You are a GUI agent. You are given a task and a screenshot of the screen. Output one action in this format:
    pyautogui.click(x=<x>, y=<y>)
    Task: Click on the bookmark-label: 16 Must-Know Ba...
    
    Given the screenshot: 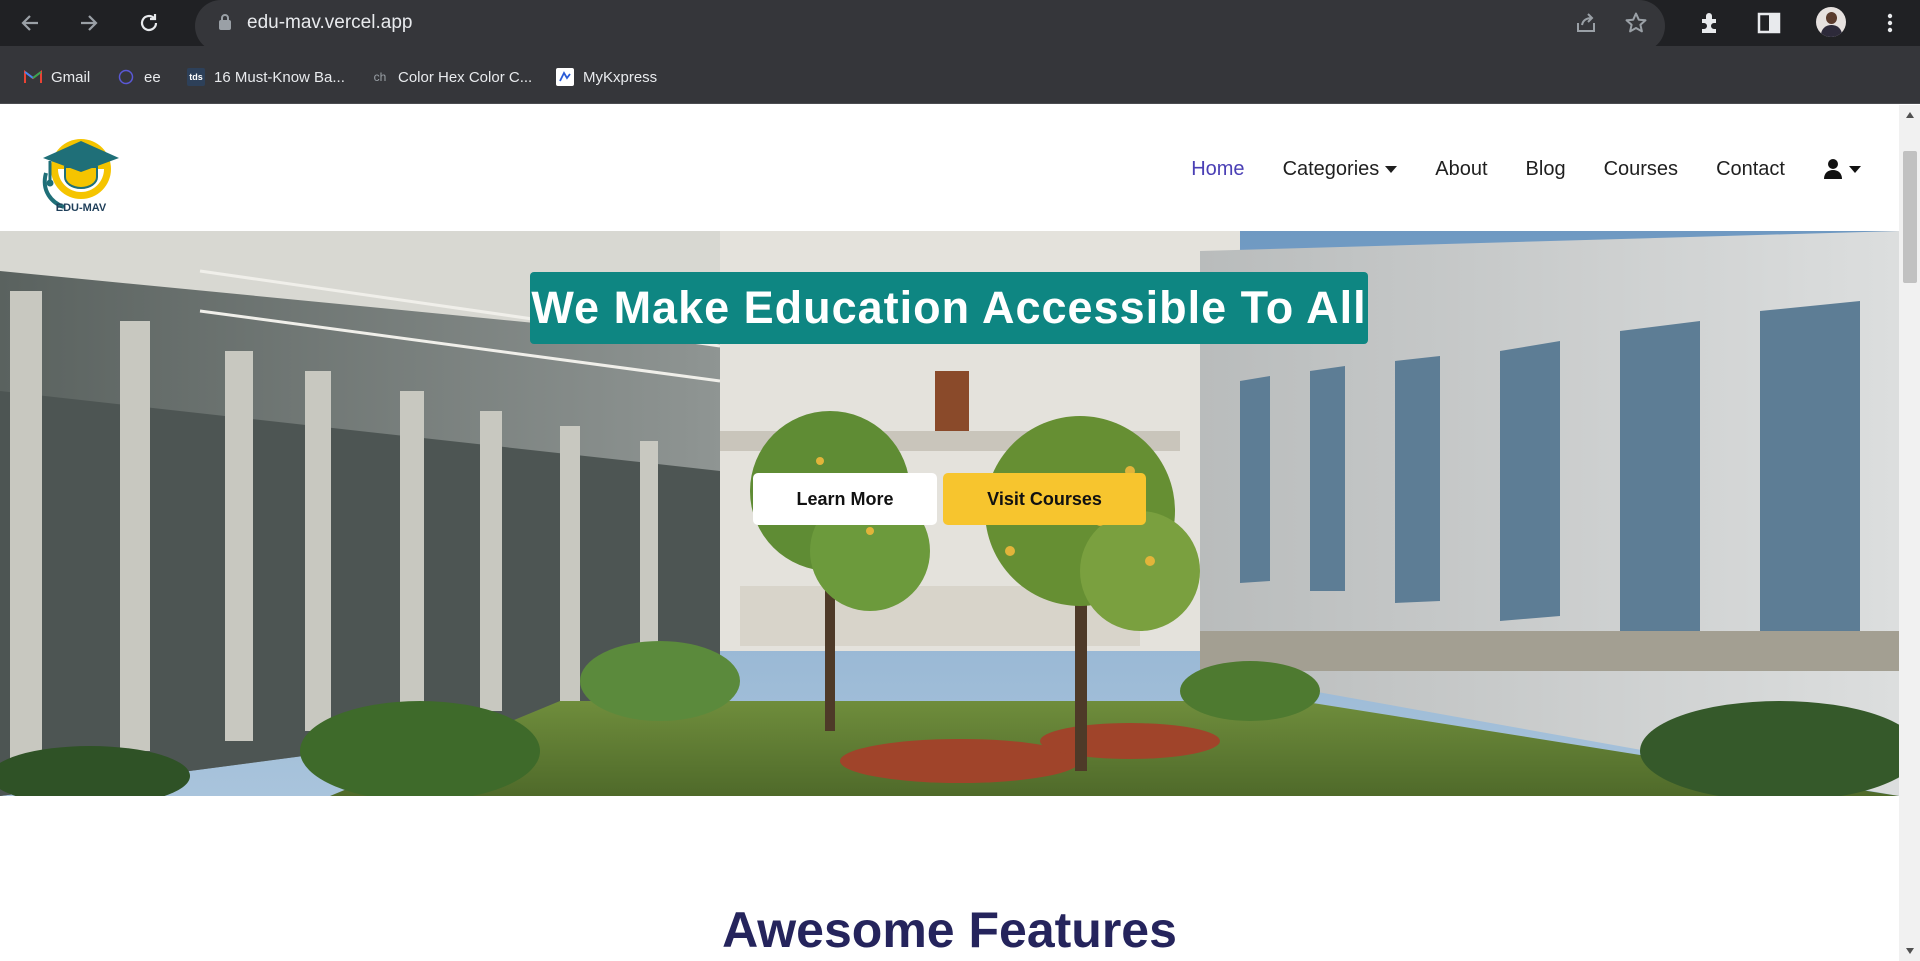 What is the action you would take?
    pyautogui.click(x=279, y=77)
    